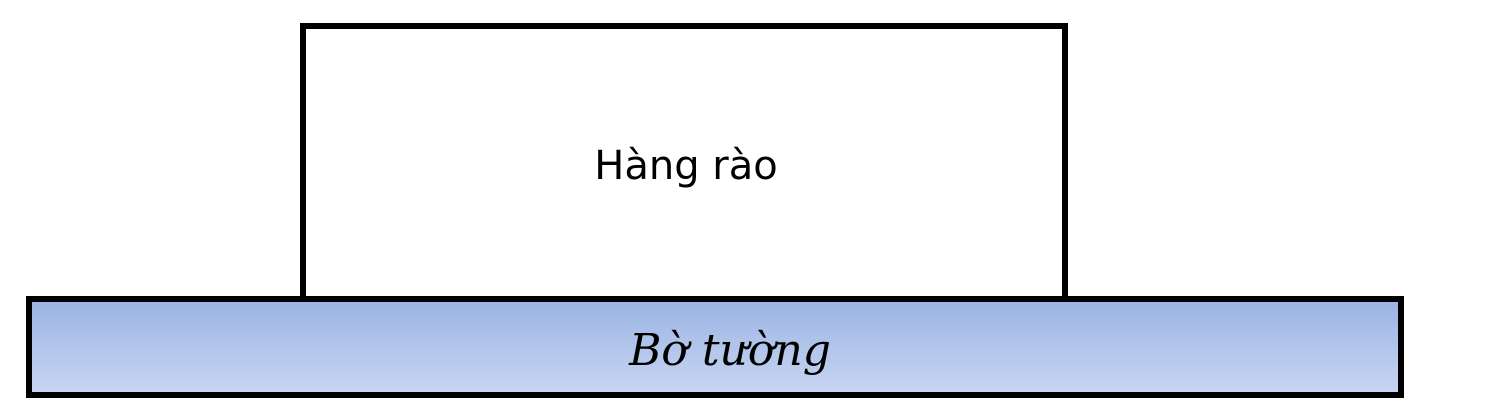 Image resolution: width=1499 pixels, height=420 pixels. Describe the element at coordinates (686, 166) in the screenshot. I see `fence-label: Hàng rào` at that location.